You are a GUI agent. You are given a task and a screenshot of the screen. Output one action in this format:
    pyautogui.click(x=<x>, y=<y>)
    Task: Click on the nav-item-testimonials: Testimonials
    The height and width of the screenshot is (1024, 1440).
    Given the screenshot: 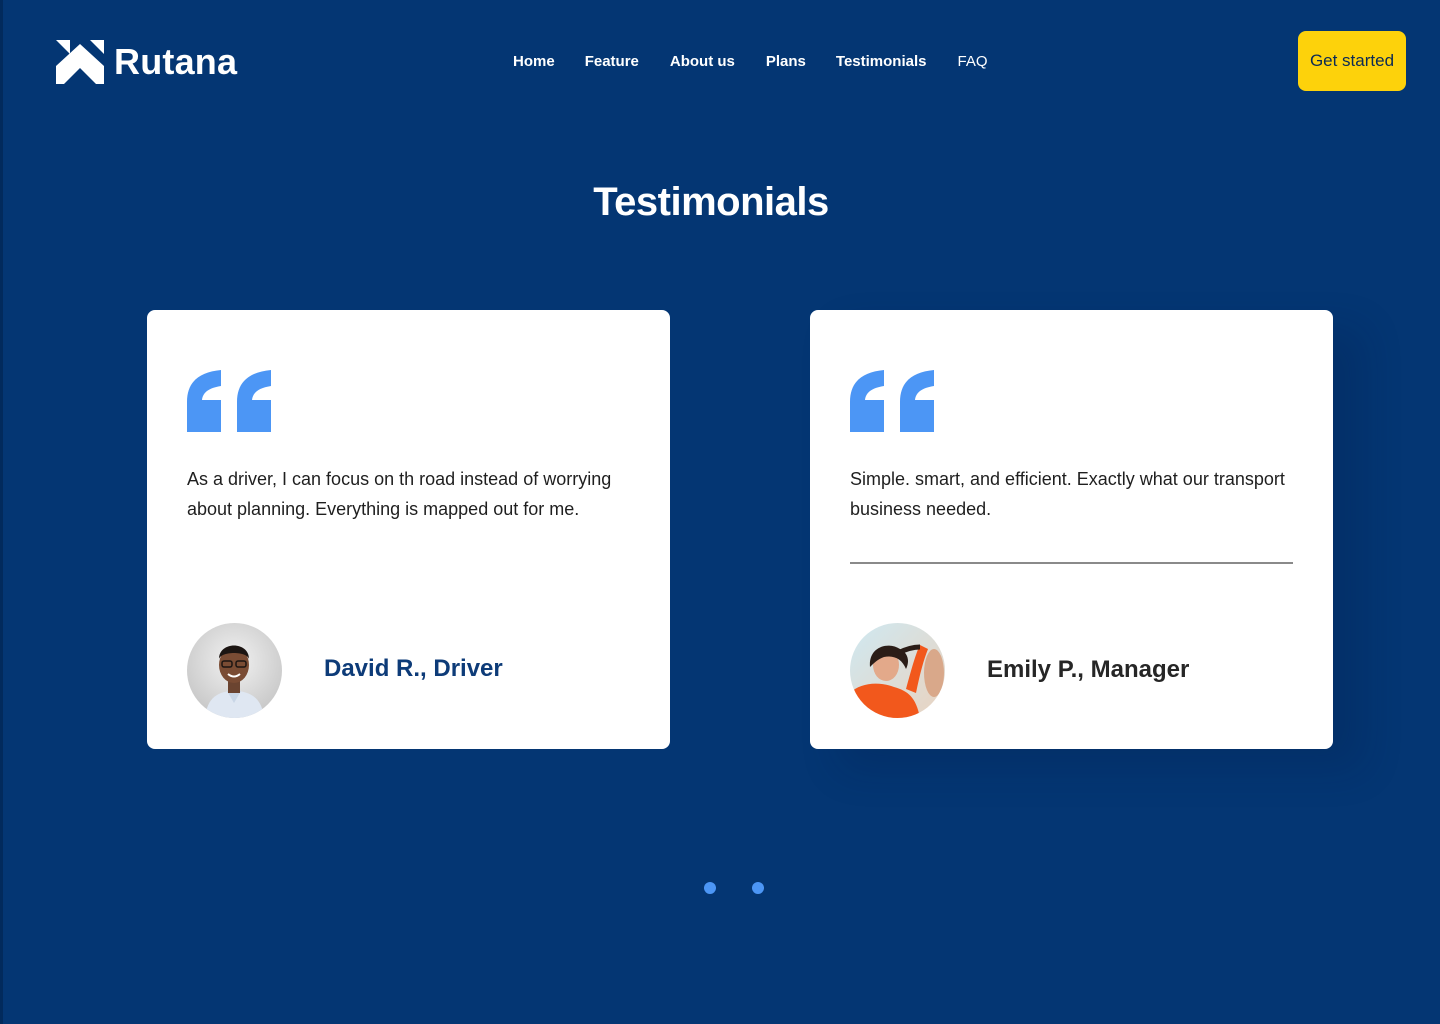 What is the action you would take?
    pyautogui.click(x=881, y=62)
    